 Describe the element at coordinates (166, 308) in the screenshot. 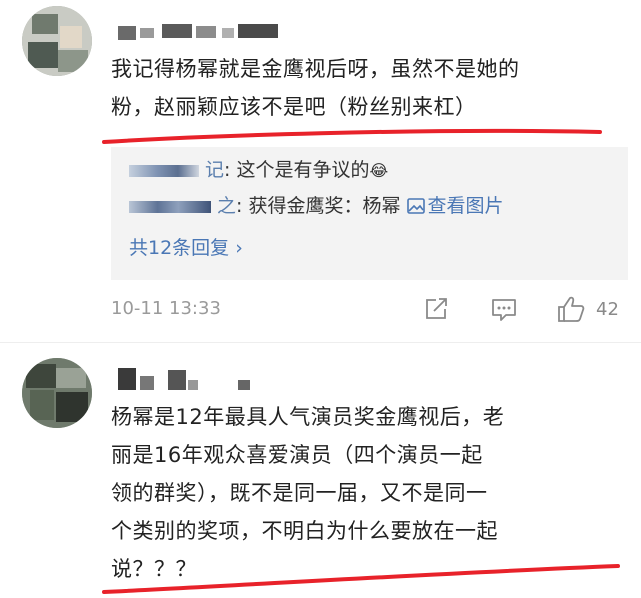

I see `timestamp: 10-11 13:33` at that location.